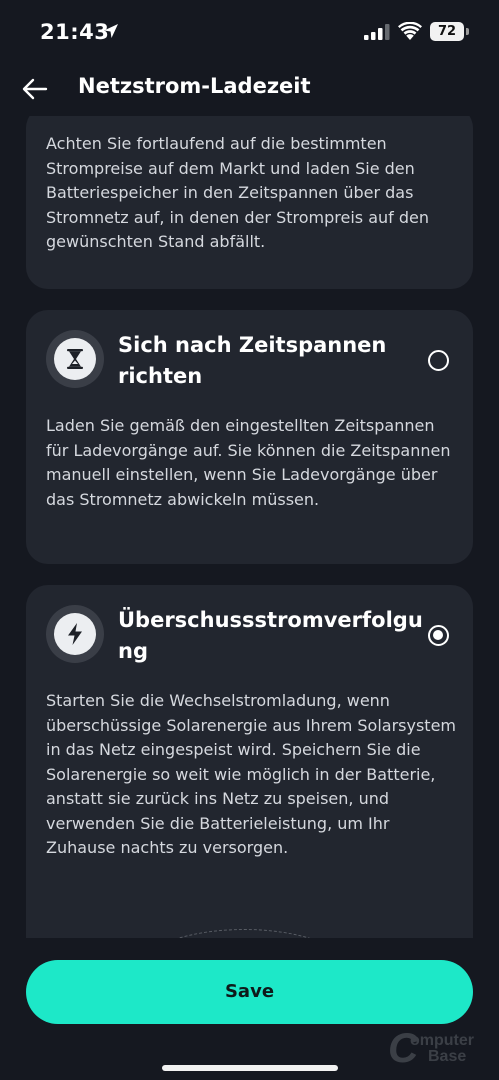  I want to click on hourglass-icon-badge, so click(75, 359).